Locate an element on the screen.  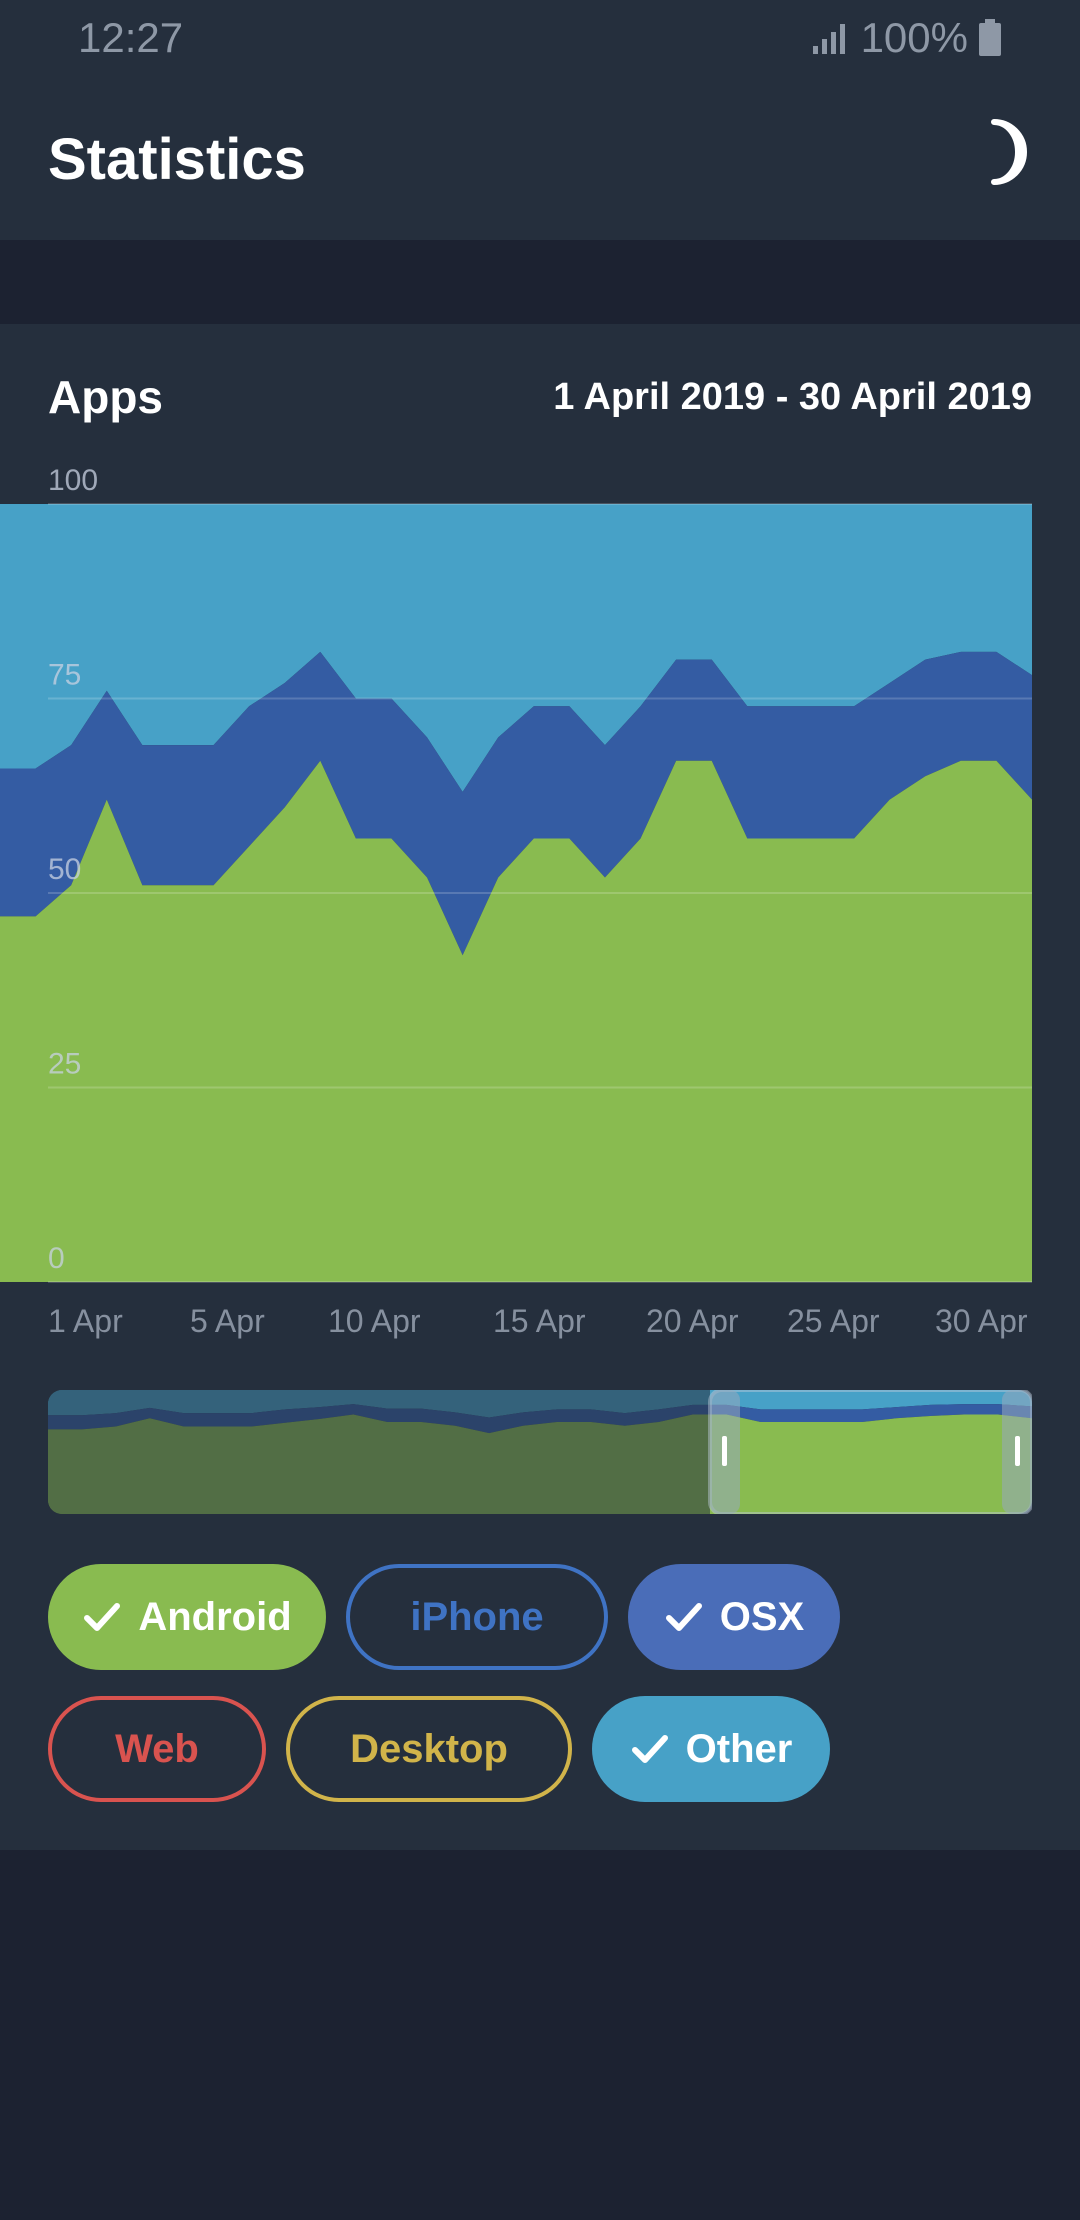
filter-chip-android: Android is located at coordinates (187, 1617).